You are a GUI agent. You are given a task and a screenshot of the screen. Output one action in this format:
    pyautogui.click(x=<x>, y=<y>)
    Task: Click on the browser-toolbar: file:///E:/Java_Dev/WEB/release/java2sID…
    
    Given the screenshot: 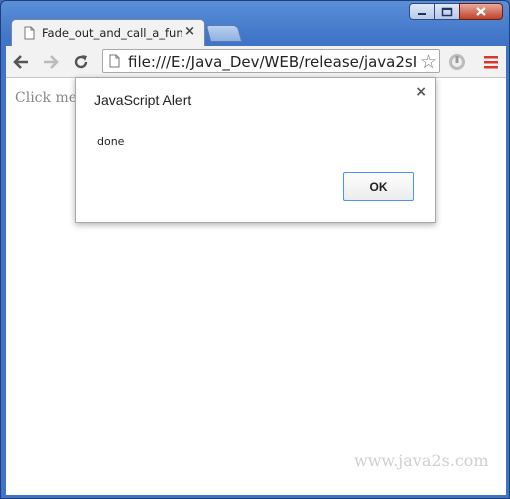 What is the action you would take?
    pyautogui.click(x=256, y=62)
    